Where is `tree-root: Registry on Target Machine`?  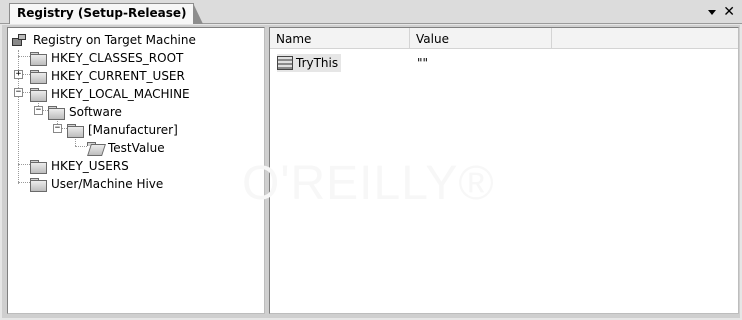 tree-root: Registry on Target Machine is located at coordinates (104, 40).